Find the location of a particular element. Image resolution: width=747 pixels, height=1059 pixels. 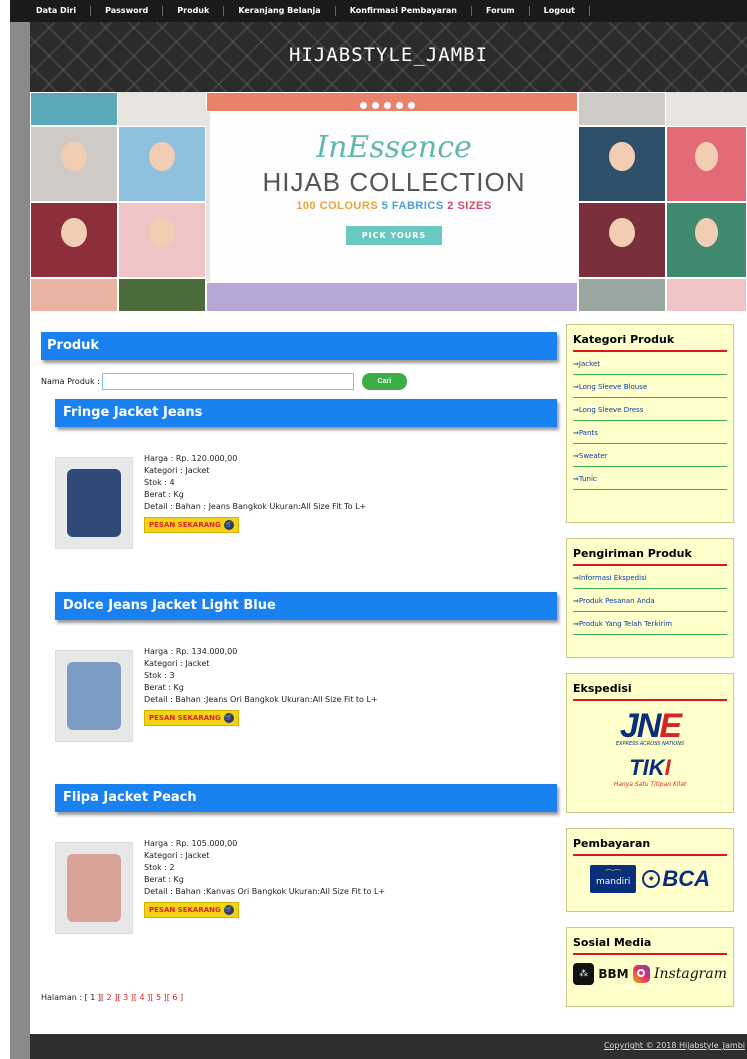

product-title: Dolce Jeans Jacket Light Blue is located at coordinates (306, 606).